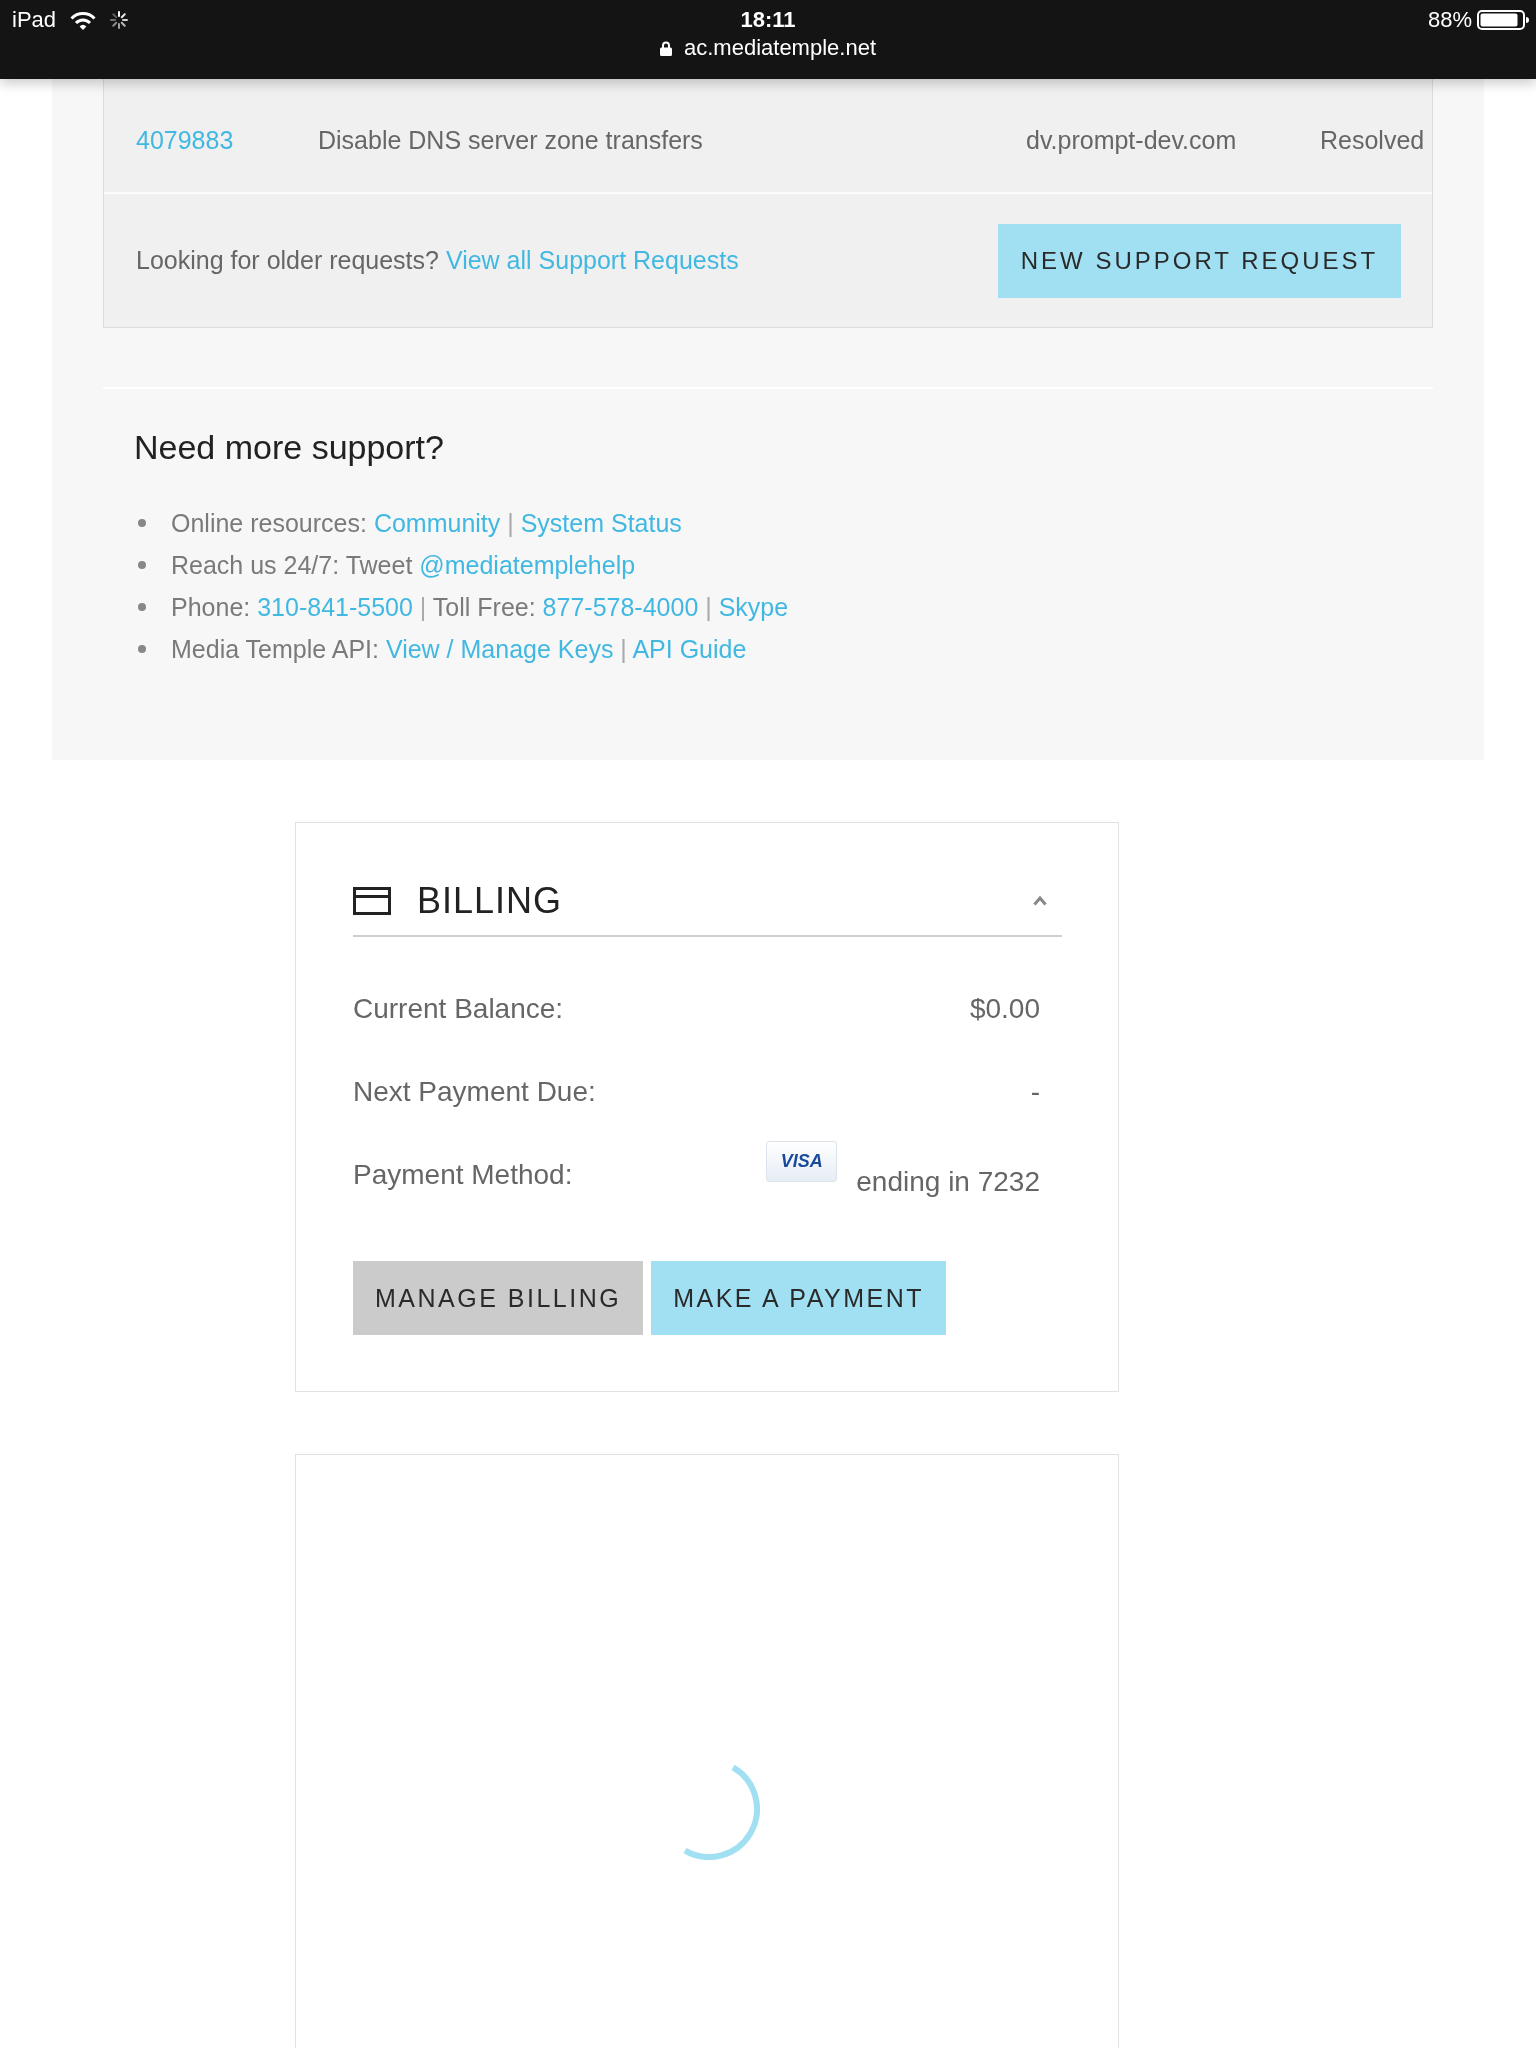 This screenshot has width=1536, height=2048. Describe the element at coordinates (458, 1009) in the screenshot. I see `billing-label: Current Balance:` at that location.